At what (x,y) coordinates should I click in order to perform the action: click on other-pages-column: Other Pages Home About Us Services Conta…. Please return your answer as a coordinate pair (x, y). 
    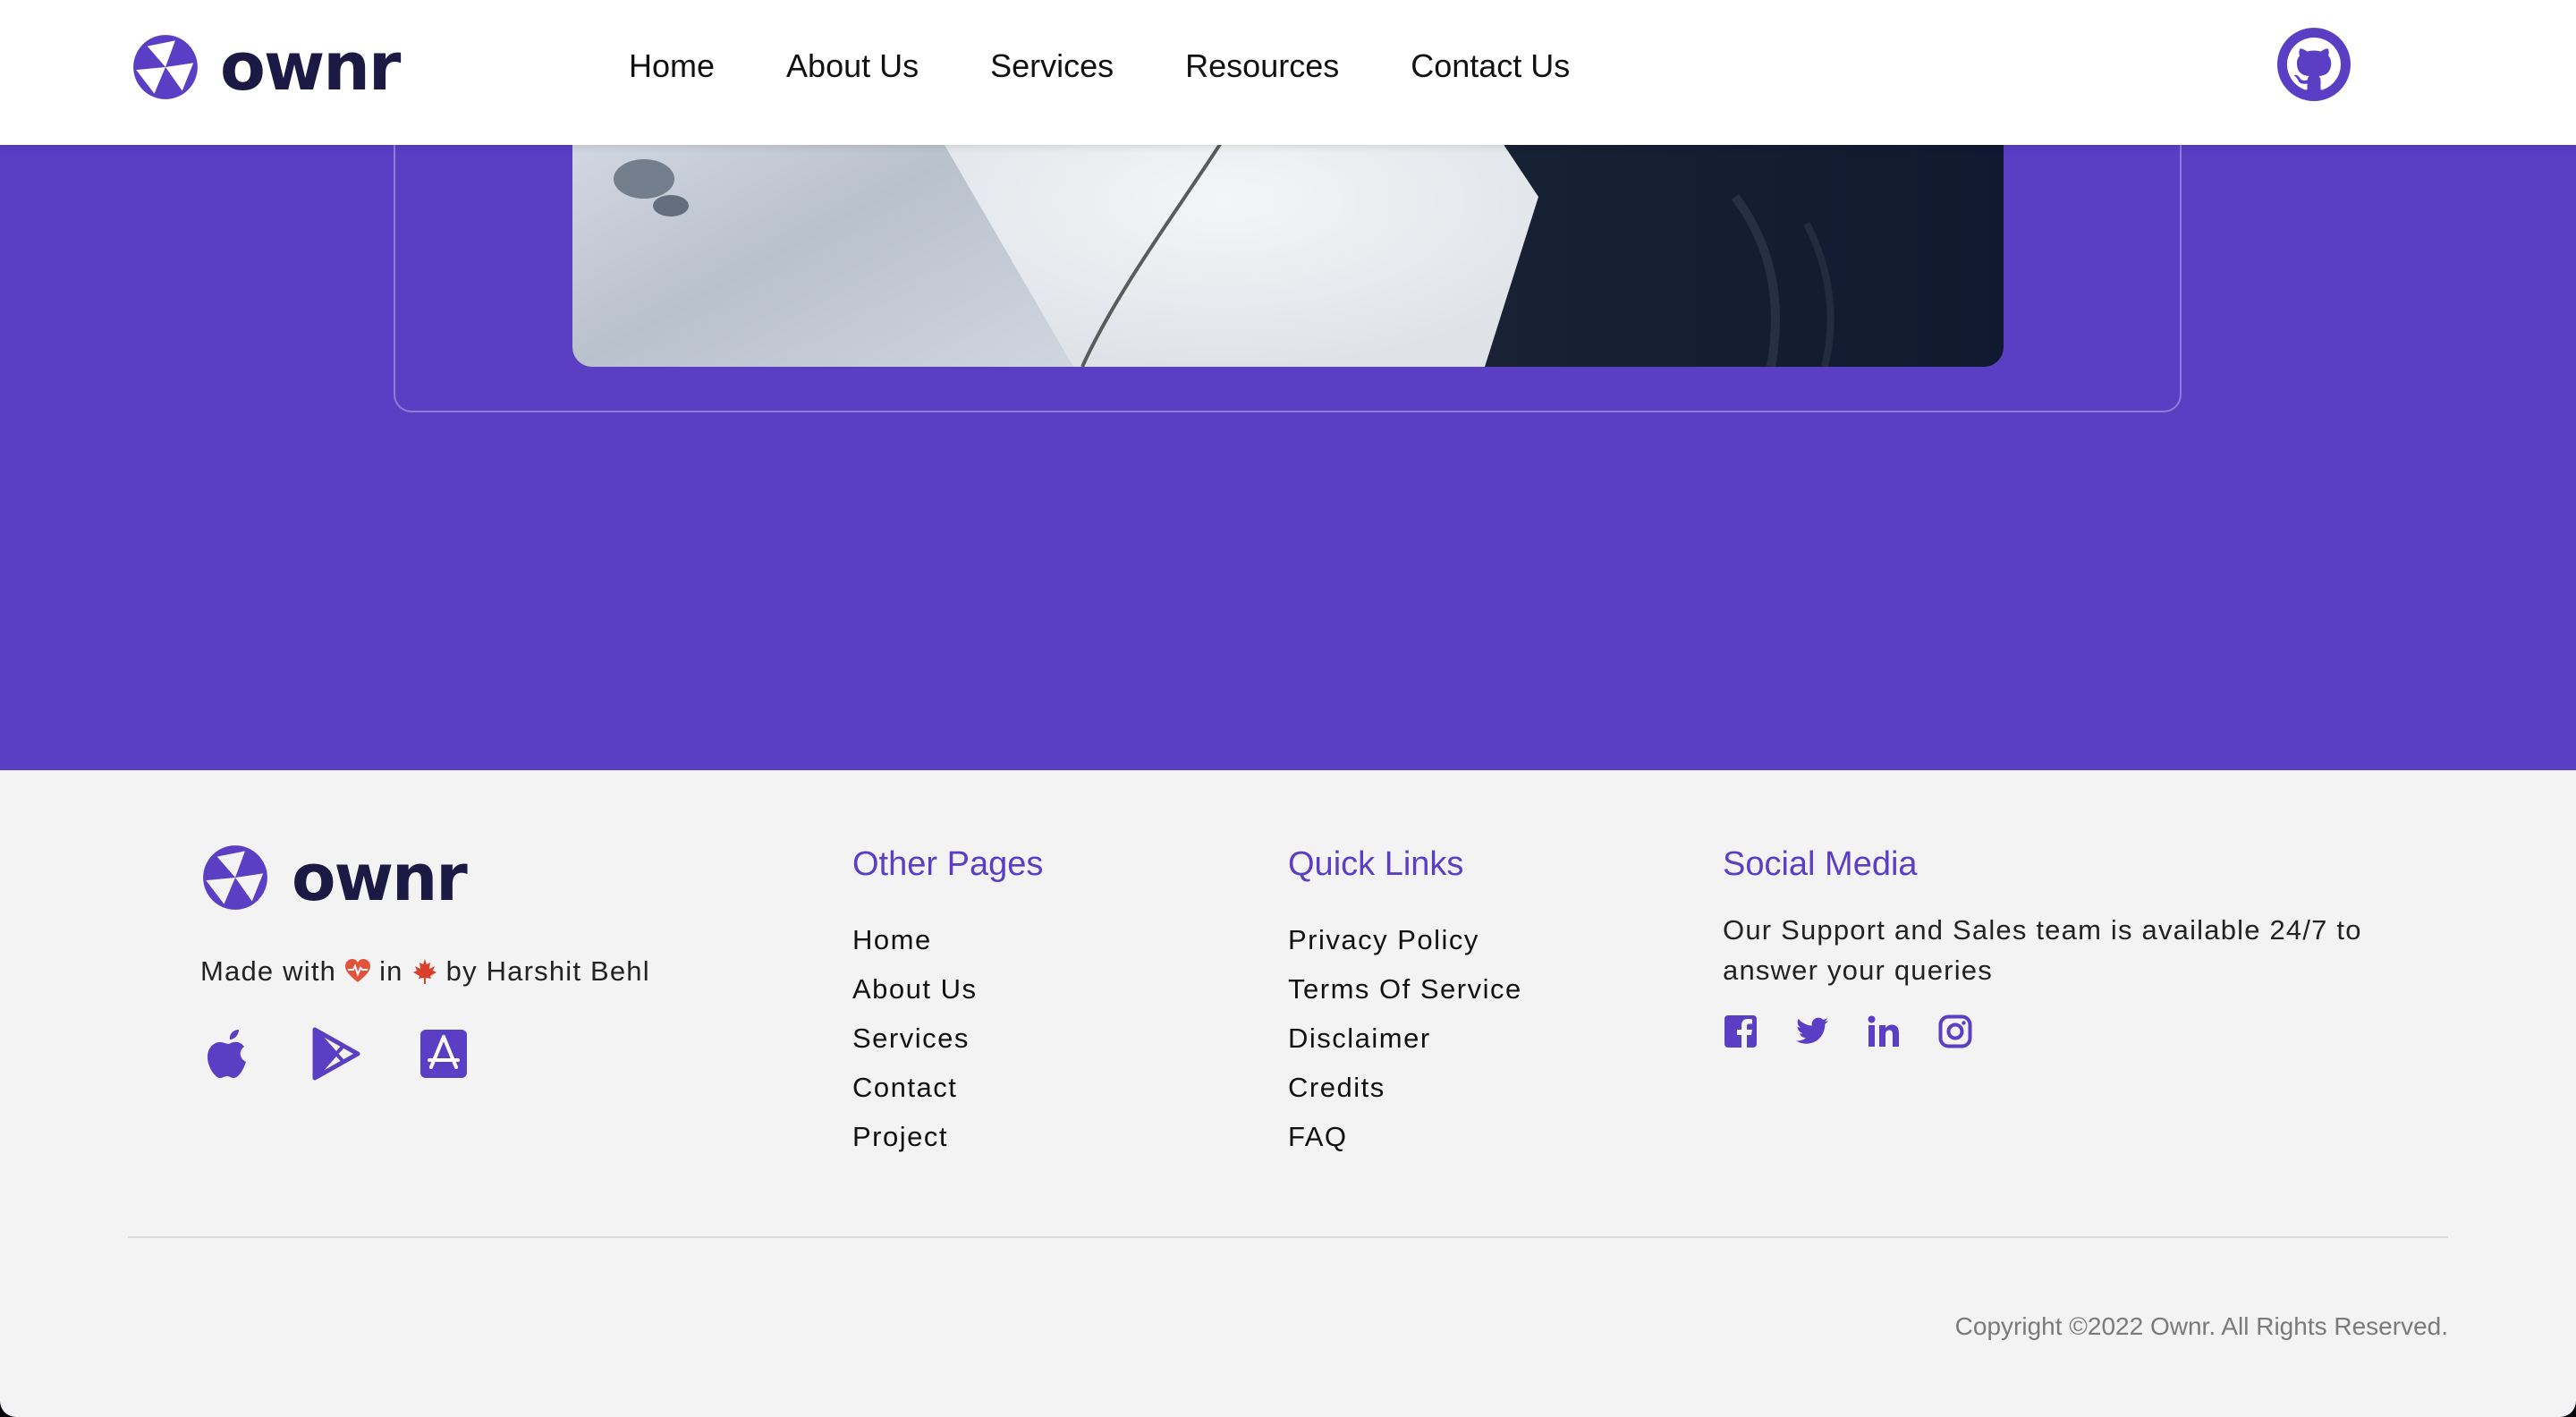
    Looking at the image, I should click on (947, 1001).